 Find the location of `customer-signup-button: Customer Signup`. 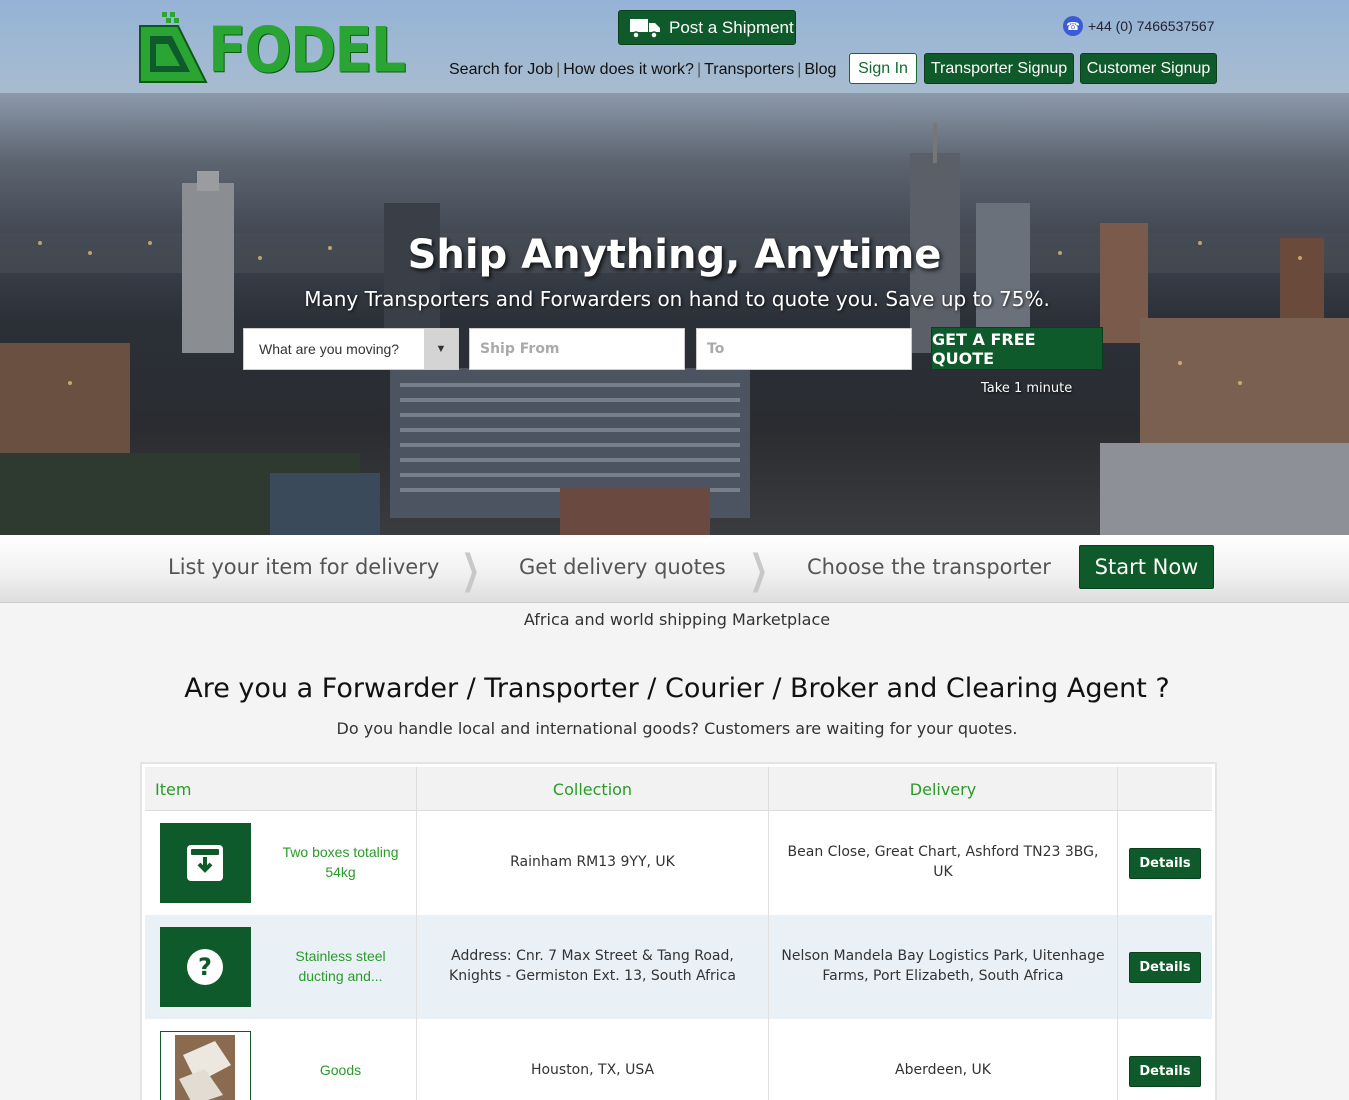

customer-signup-button: Customer Signup is located at coordinates (1148, 68).